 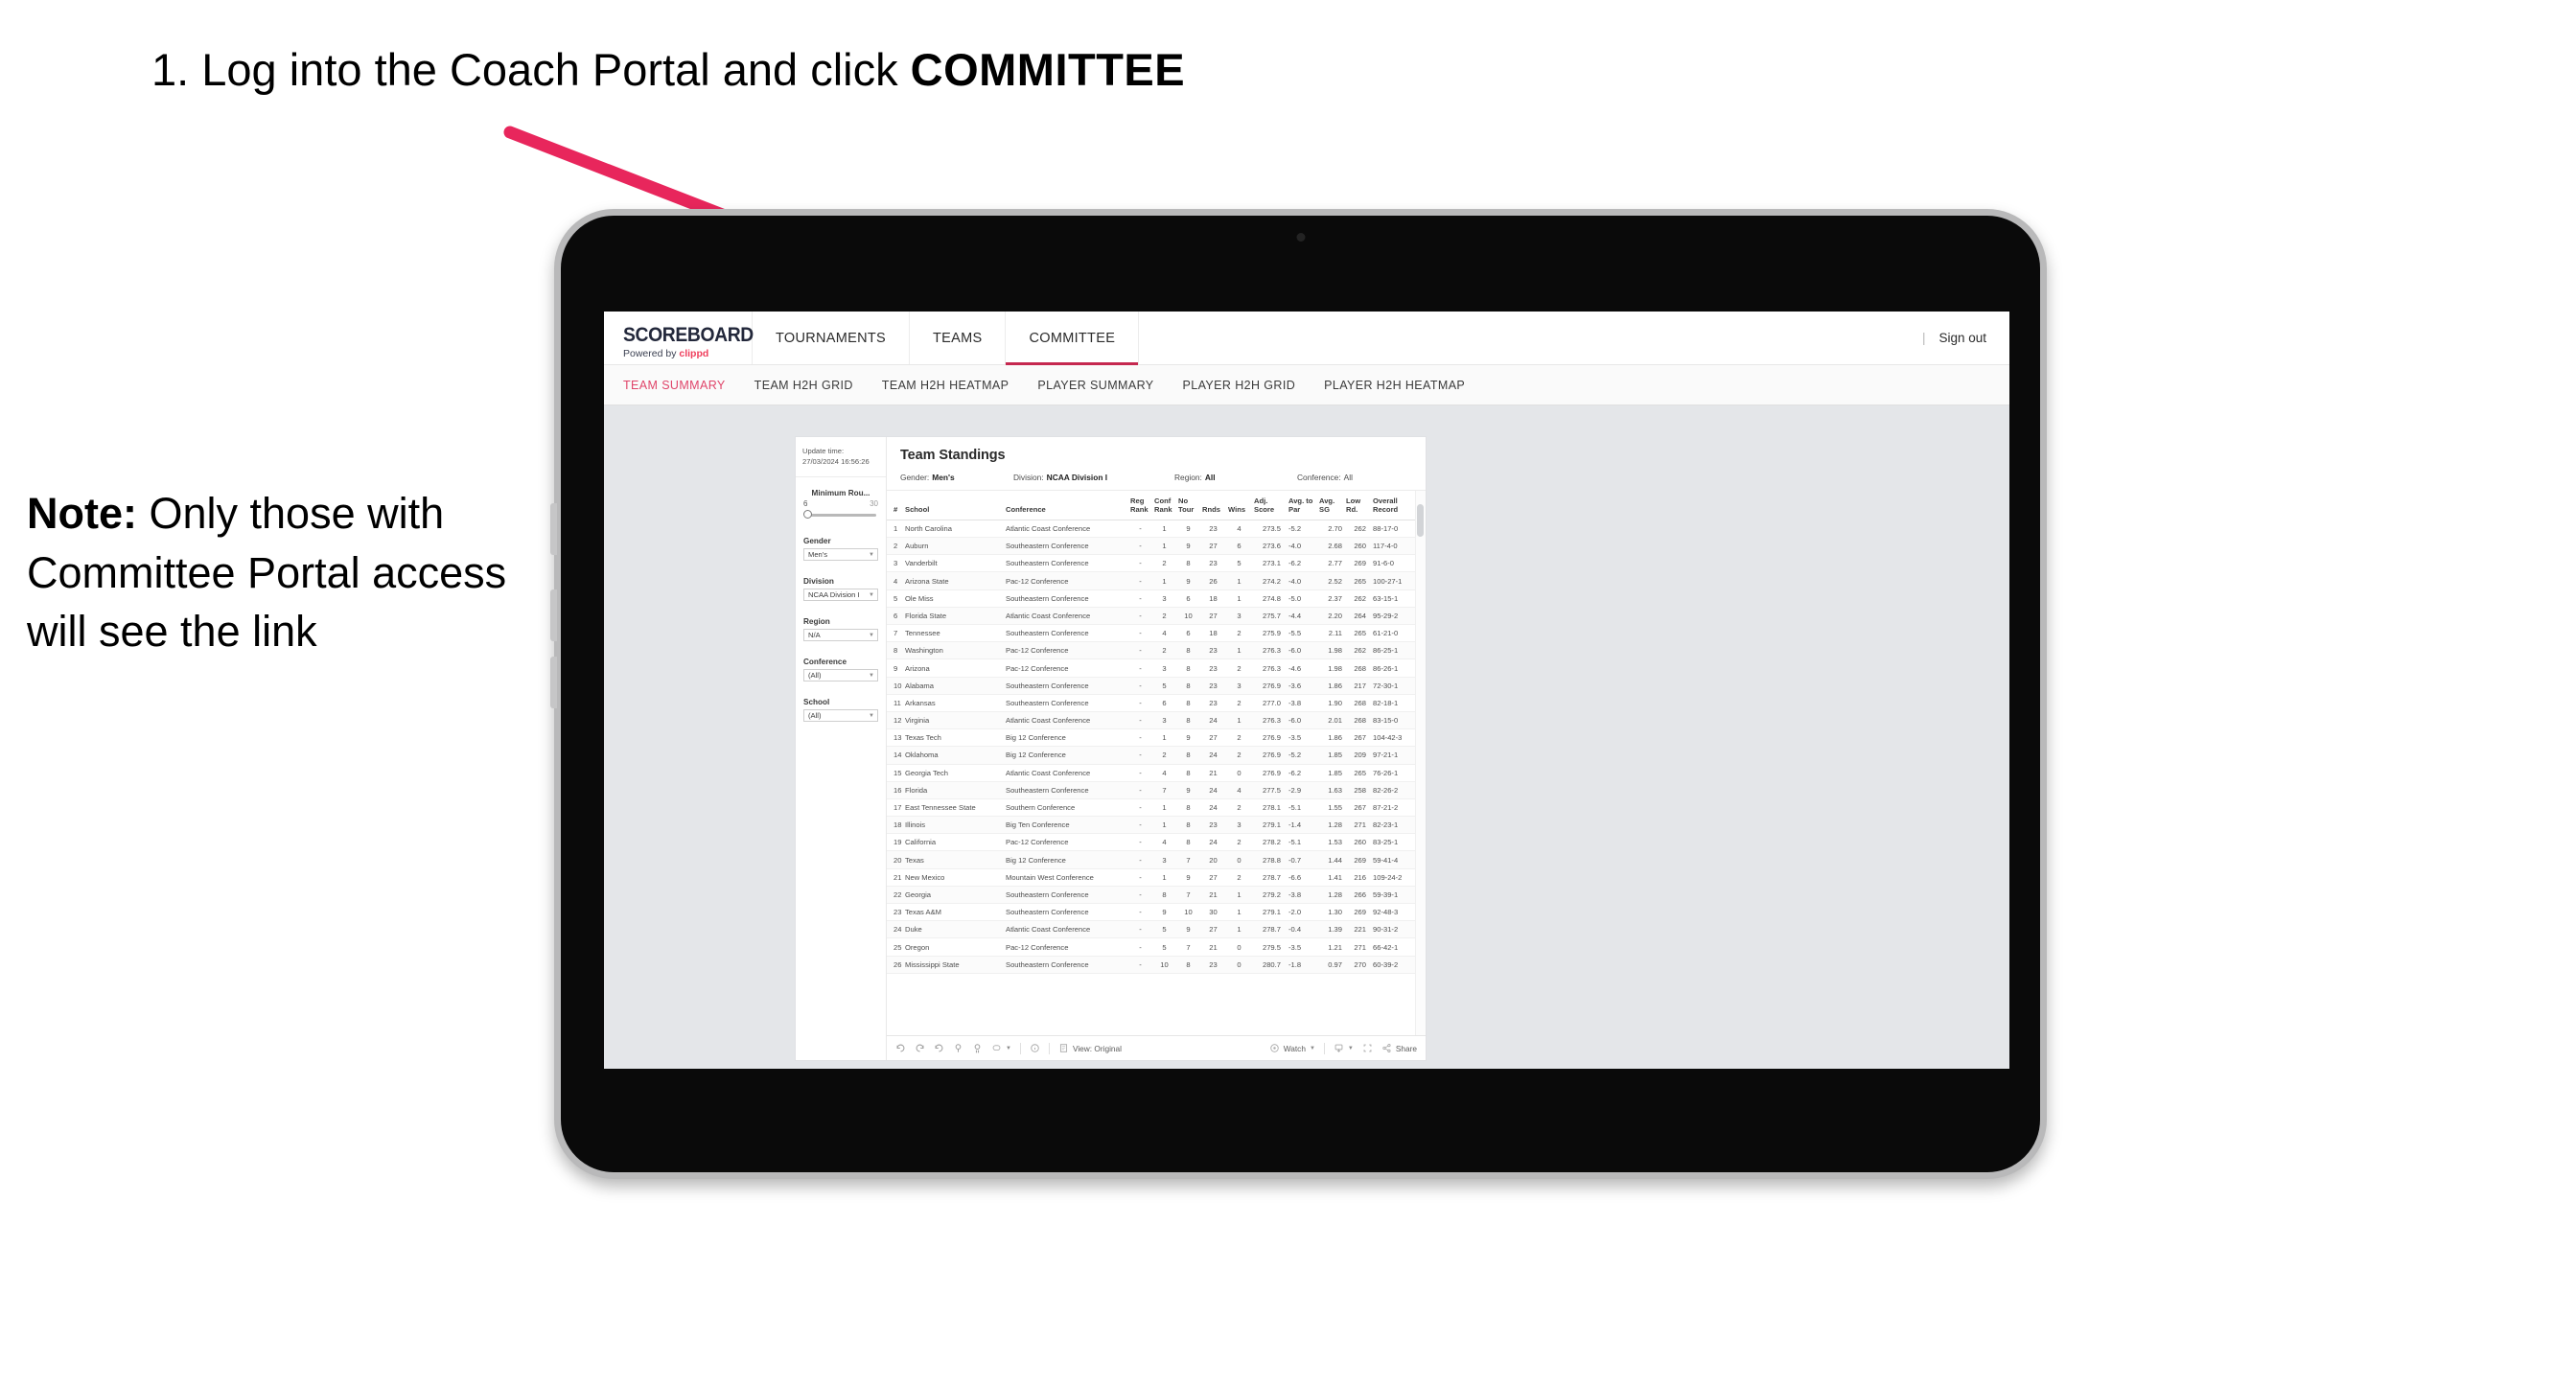 What do you see at coordinates (1066, 506) in the screenshot?
I see `col-conference: Conference` at bounding box center [1066, 506].